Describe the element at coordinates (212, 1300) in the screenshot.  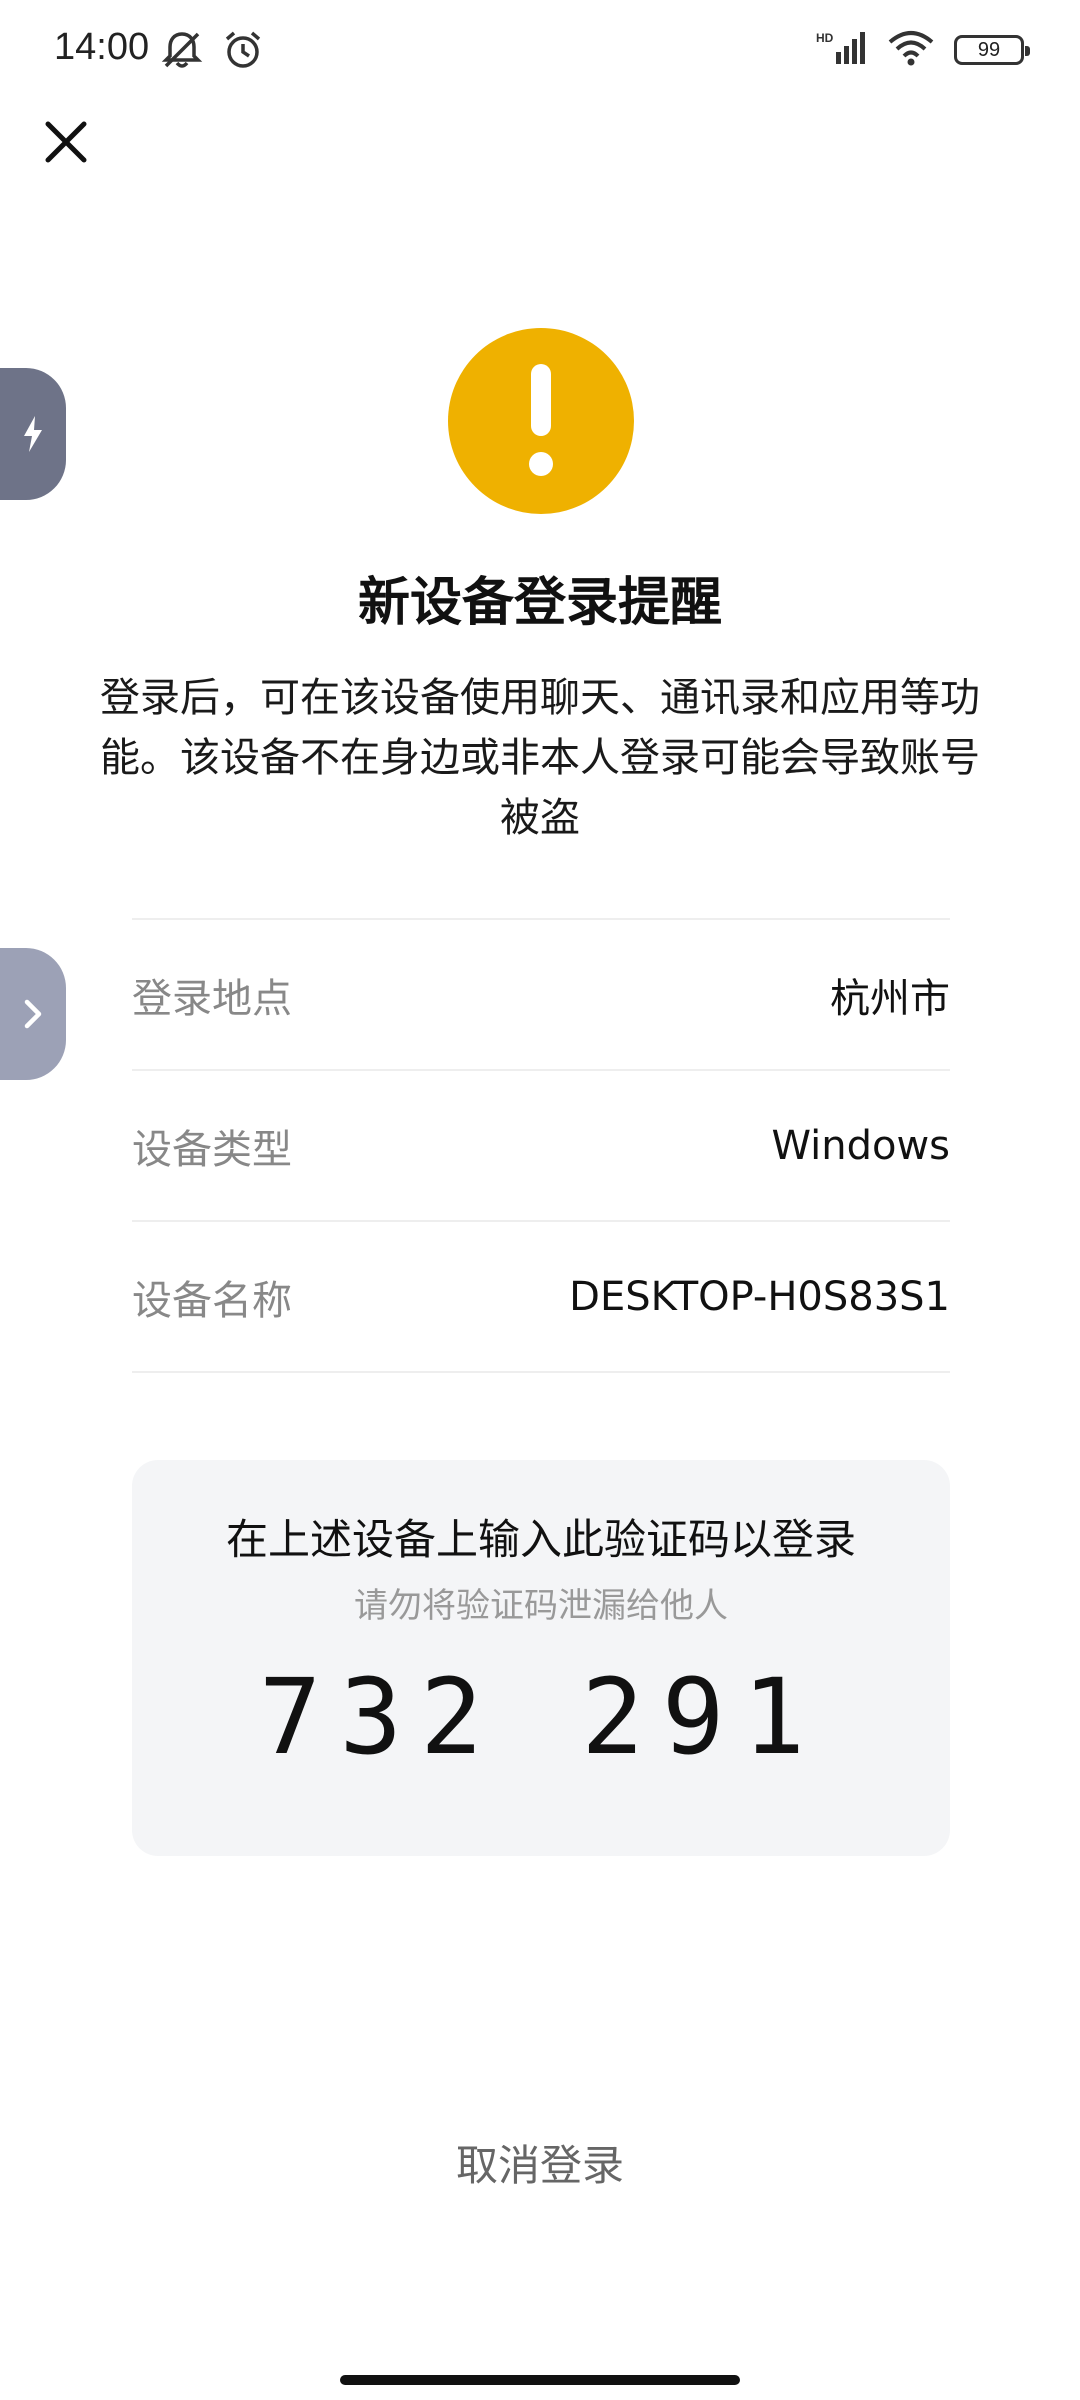
I see `info-label: 设备名称` at that location.